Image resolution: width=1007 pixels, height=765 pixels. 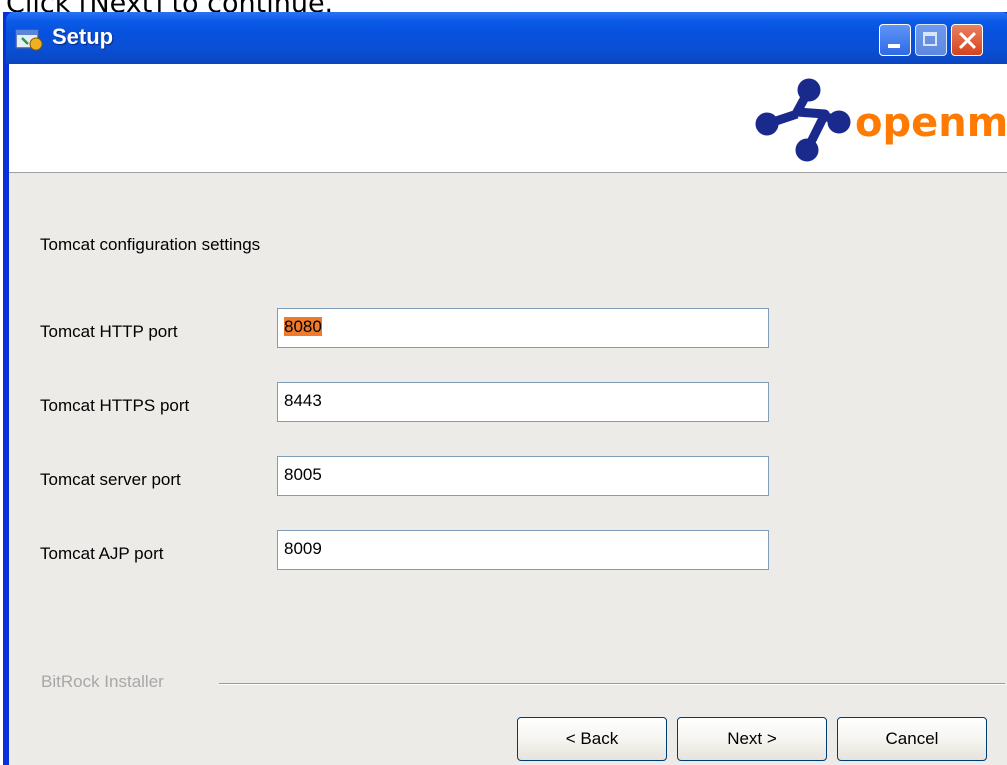 I want to click on minimize-button, so click(x=895, y=40).